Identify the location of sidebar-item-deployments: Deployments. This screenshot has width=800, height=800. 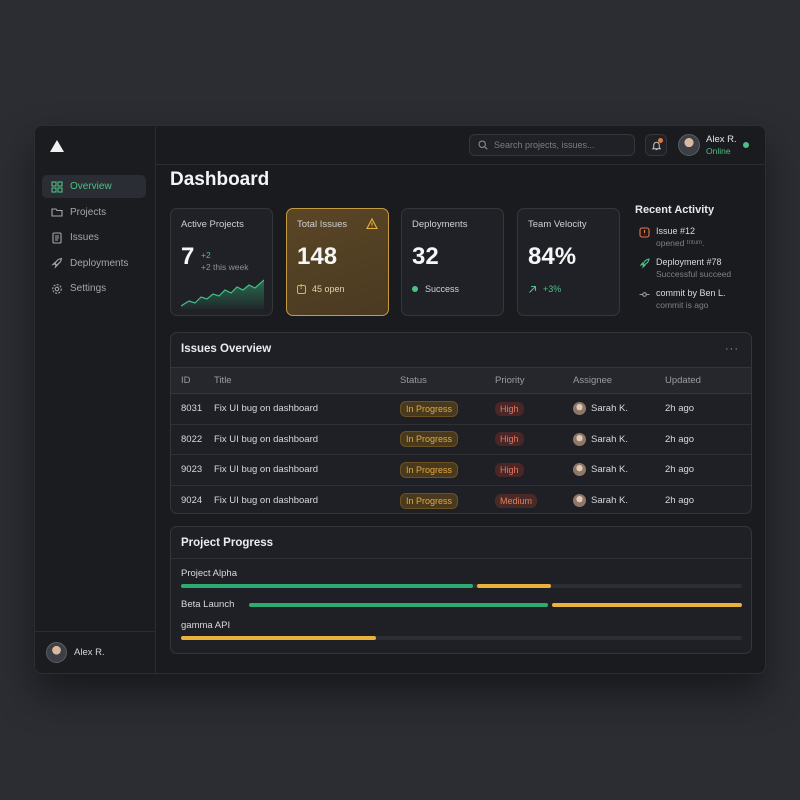
(94, 263).